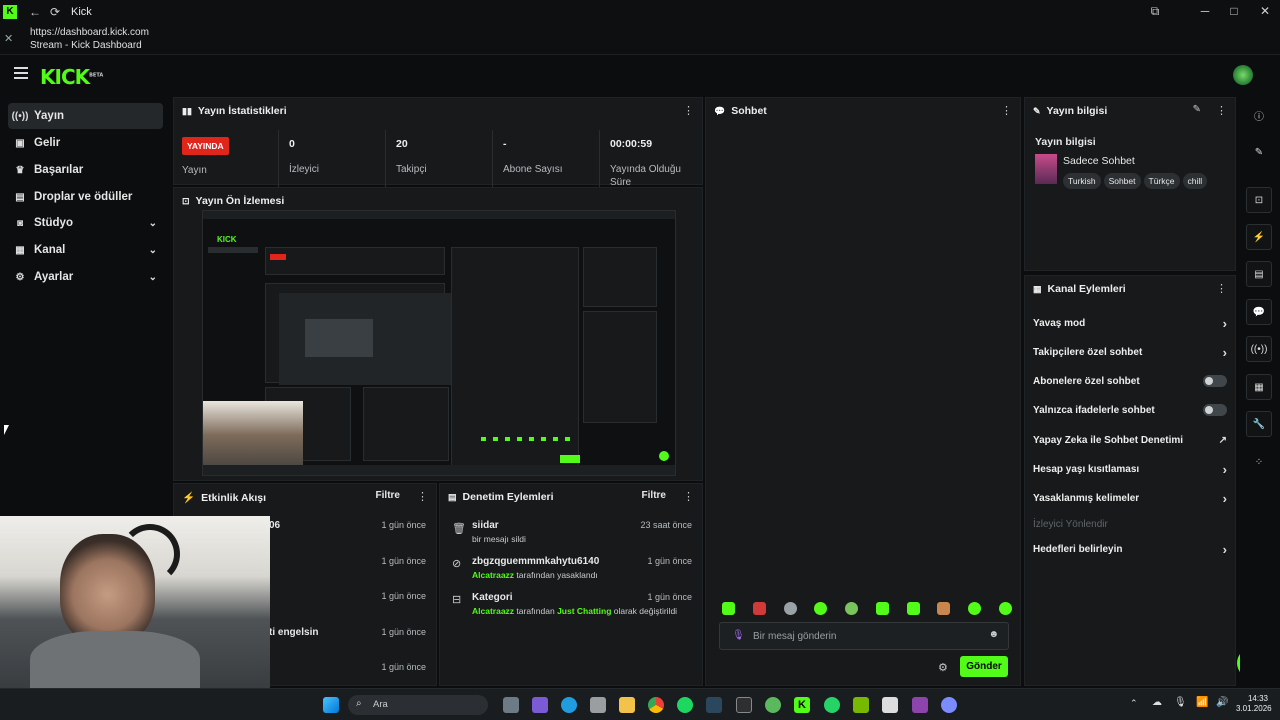 The image size is (1280, 720). I want to click on banned-words-item: Yasaklanmış kelimeler ›, so click(1130, 498).